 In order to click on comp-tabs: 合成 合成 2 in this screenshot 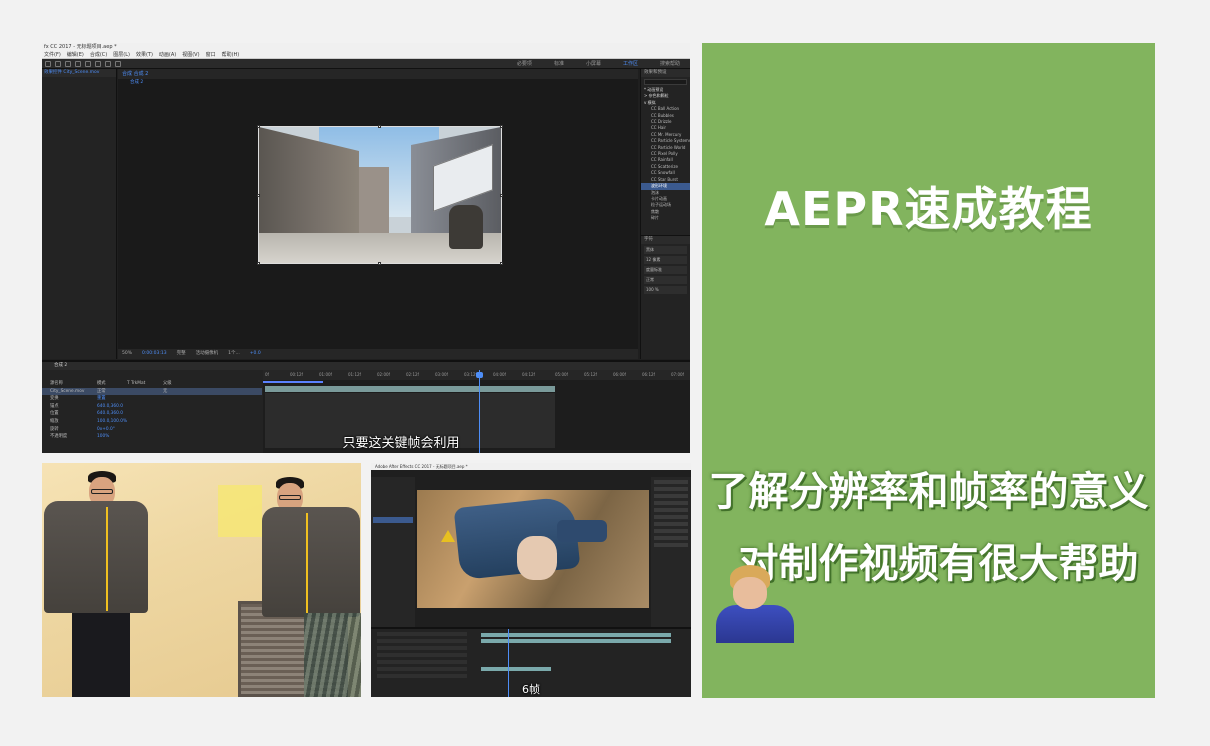, I will do `click(378, 74)`.